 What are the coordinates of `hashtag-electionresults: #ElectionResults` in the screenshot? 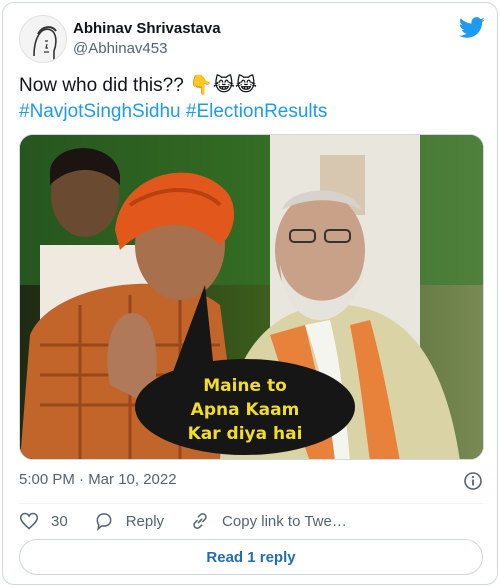 It's located at (257, 111).